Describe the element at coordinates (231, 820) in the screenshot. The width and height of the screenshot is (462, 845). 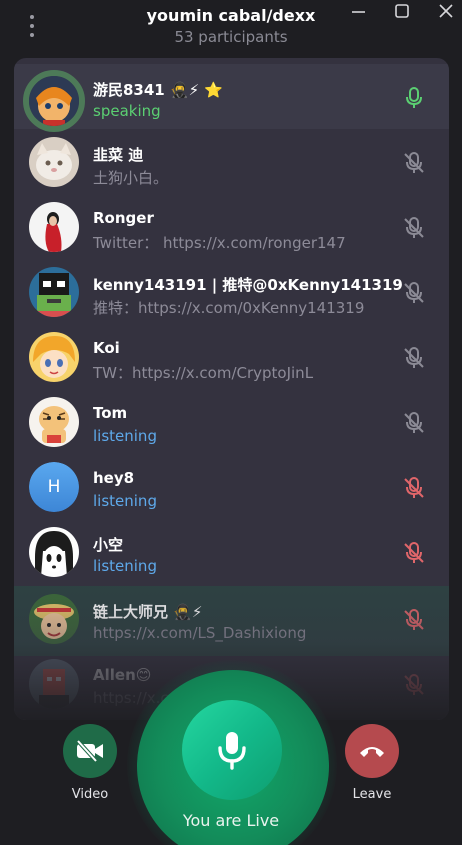
I see `live-status-label: You are Live` at that location.